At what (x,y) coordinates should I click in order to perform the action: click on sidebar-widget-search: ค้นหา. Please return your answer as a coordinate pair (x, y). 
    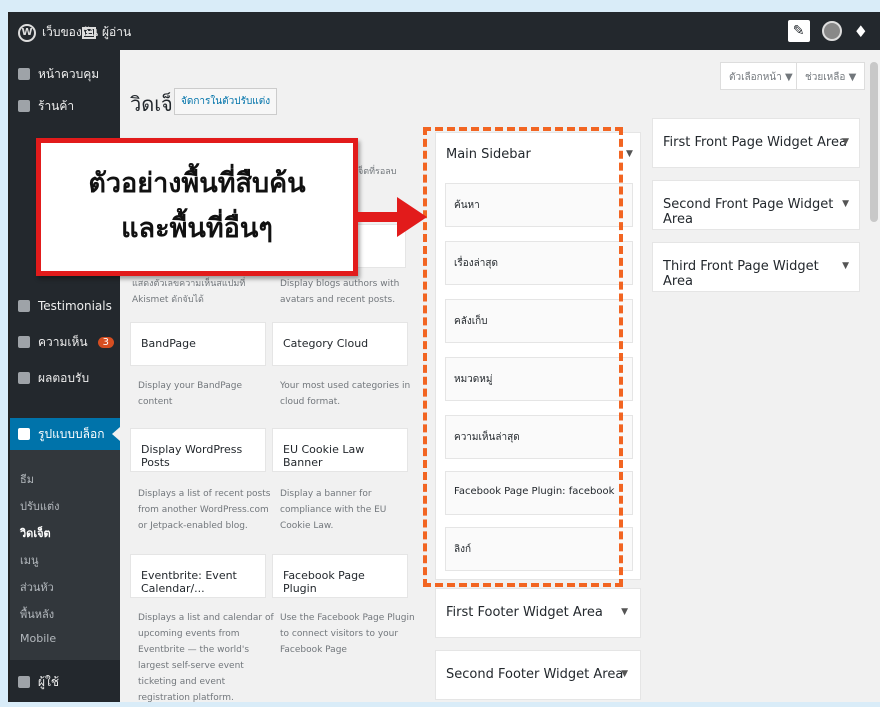
    Looking at the image, I should click on (539, 205).